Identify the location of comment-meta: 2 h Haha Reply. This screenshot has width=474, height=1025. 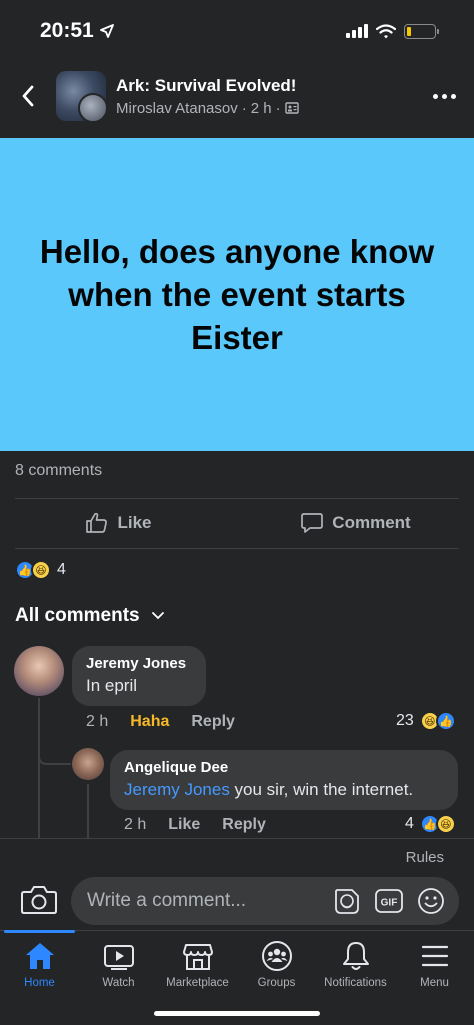
(160, 722).